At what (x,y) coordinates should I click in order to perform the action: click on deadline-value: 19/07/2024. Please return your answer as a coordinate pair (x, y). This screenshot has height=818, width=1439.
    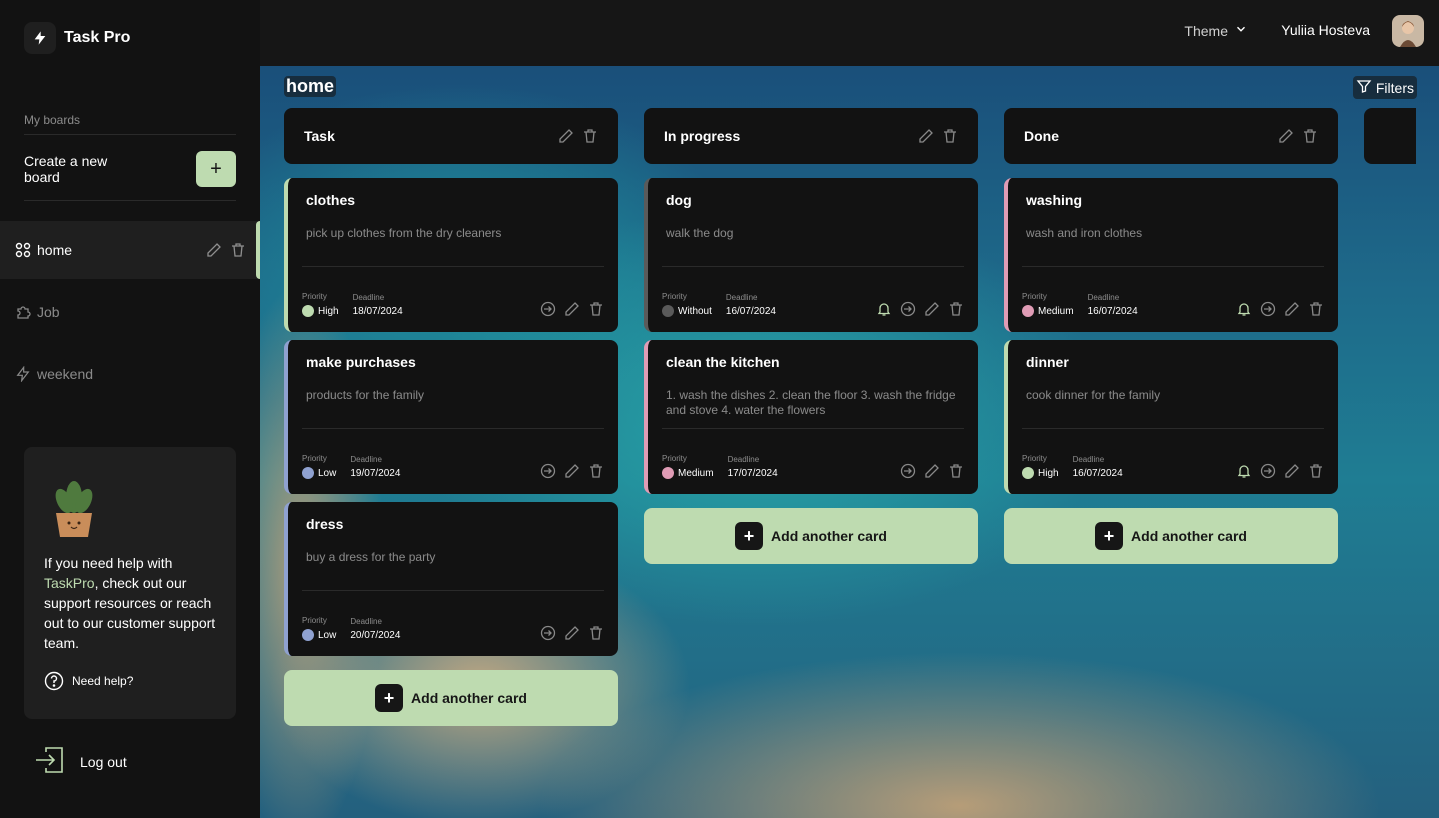
    Looking at the image, I should click on (375, 473).